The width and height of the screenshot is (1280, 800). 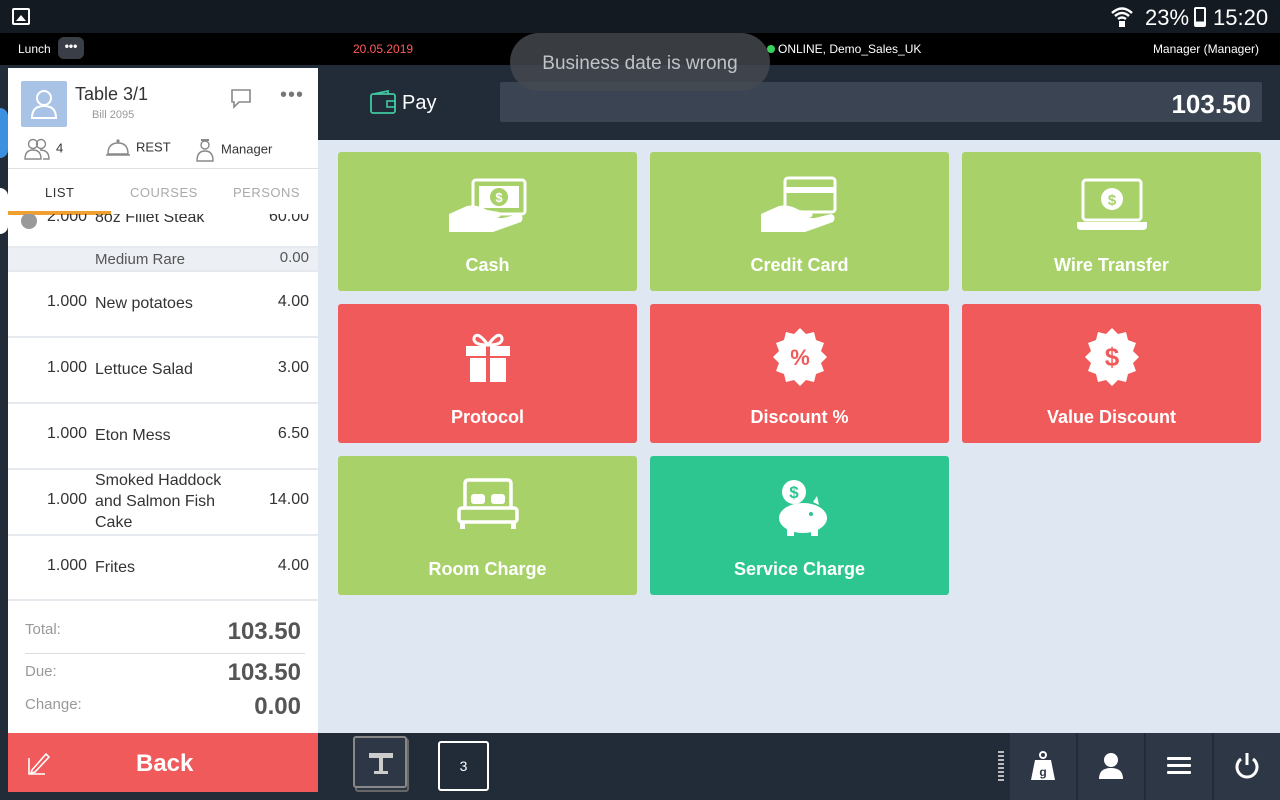 What do you see at coordinates (34, 49) in the screenshot?
I see `shift-label: Lunch` at bounding box center [34, 49].